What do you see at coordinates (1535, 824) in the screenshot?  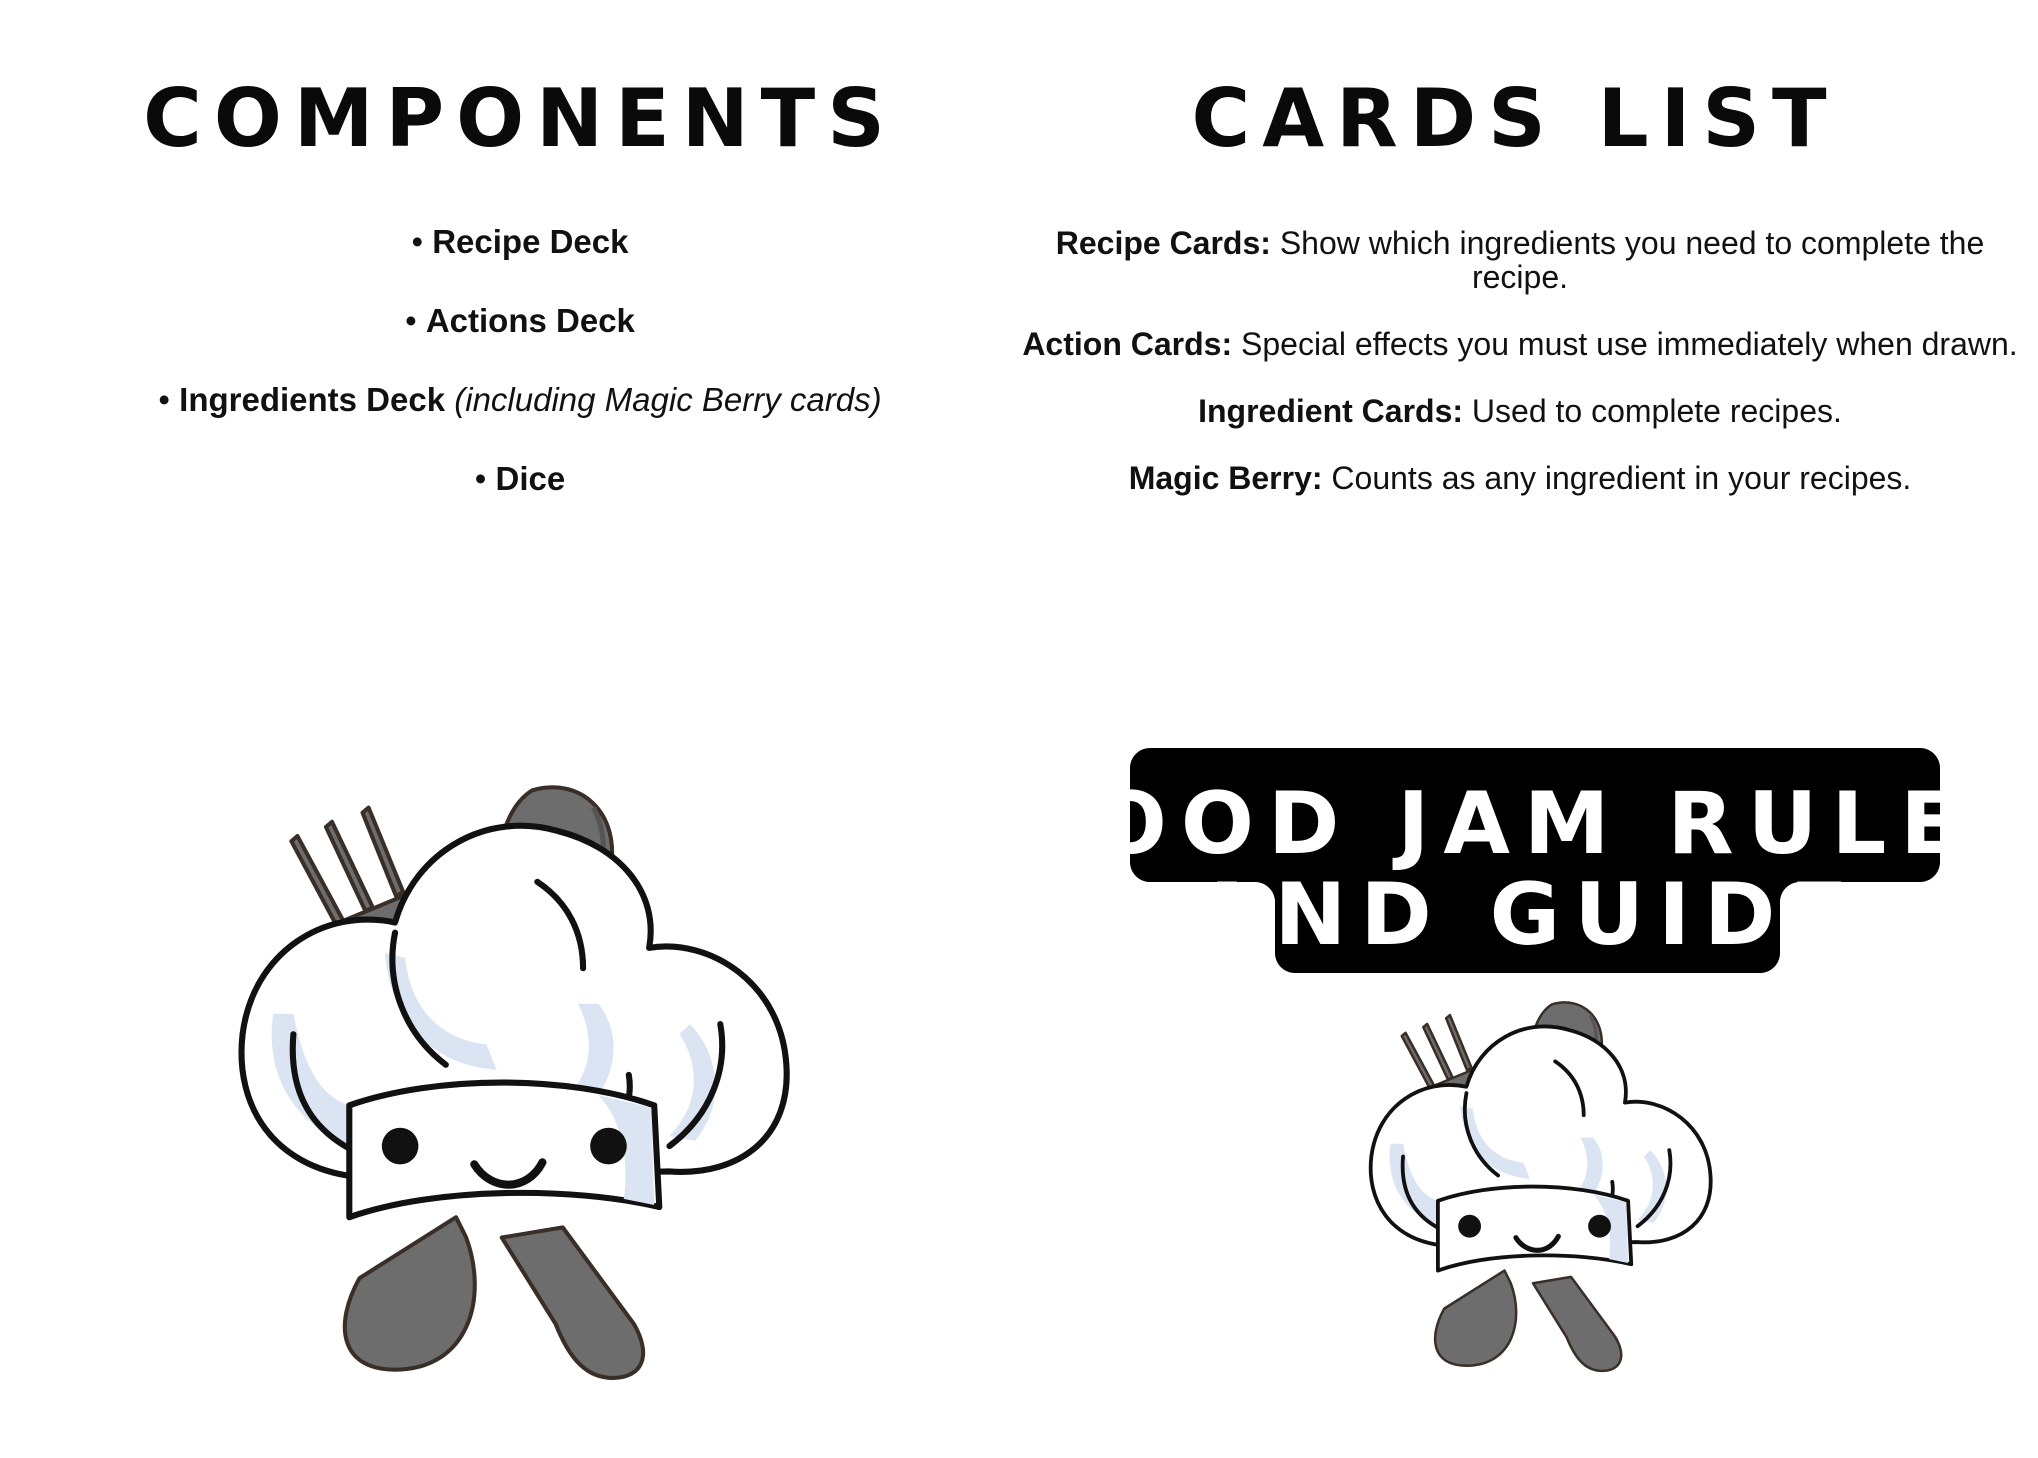 I see `cover-title-line-1: FOOD JAM RULES` at bounding box center [1535, 824].